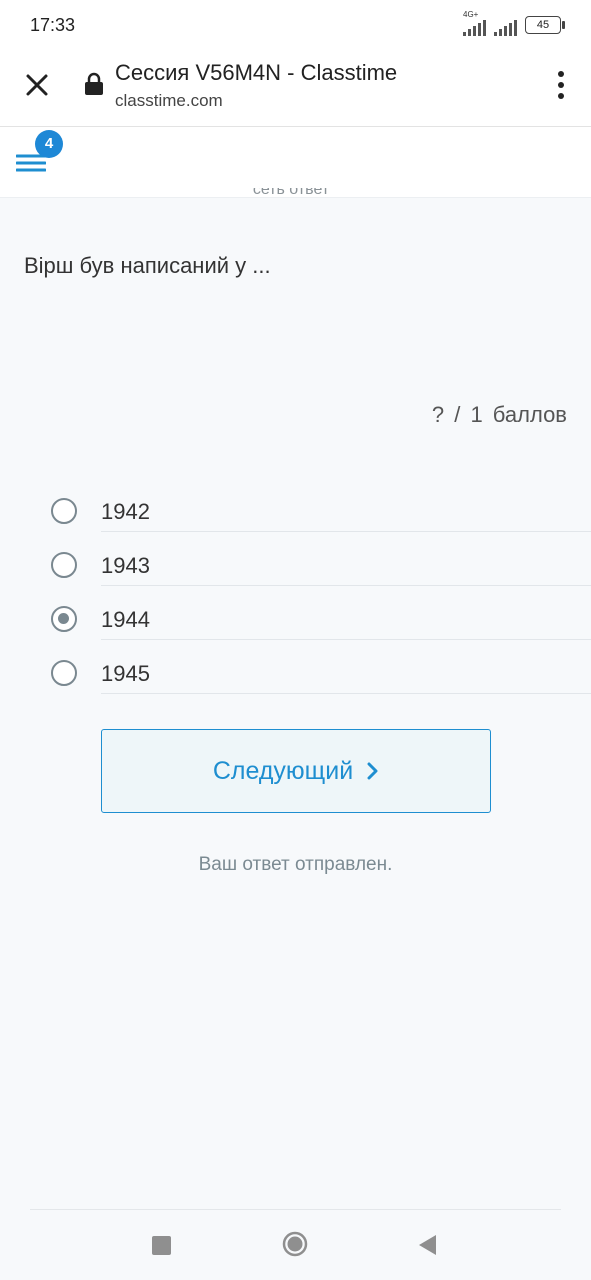 This screenshot has width=591, height=1280. What do you see at coordinates (295, 26) in the screenshot?
I see `status-bar: 17:33 4G+ 45` at bounding box center [295, 26].